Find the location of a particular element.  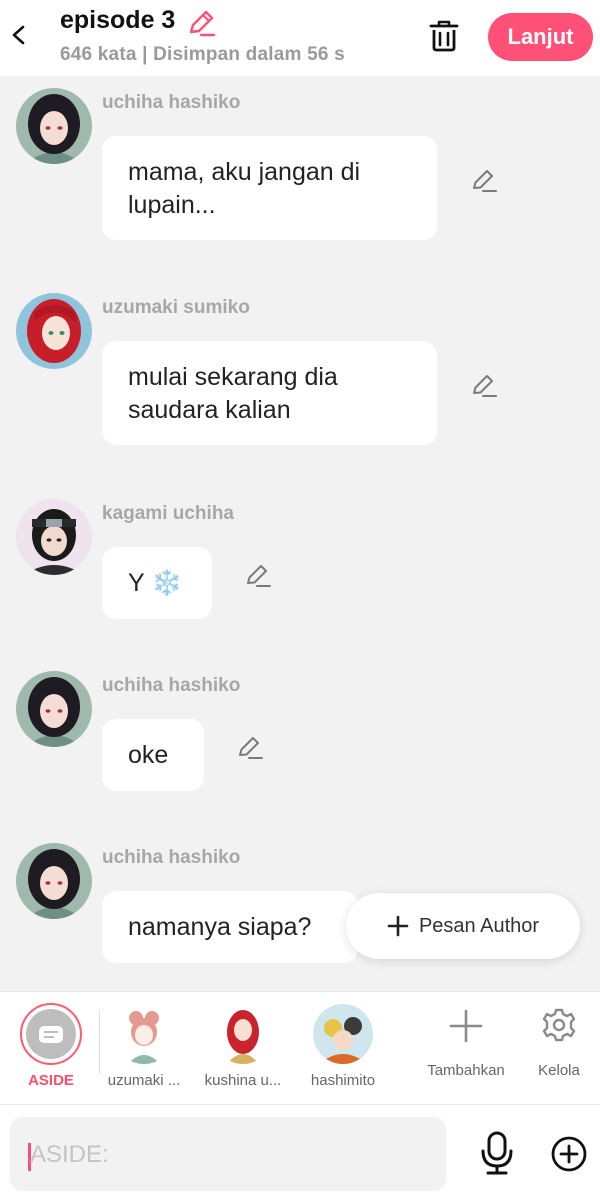

message-bubble: mulai sekarang dia saudara kalian is located at coordinates (269, 393).